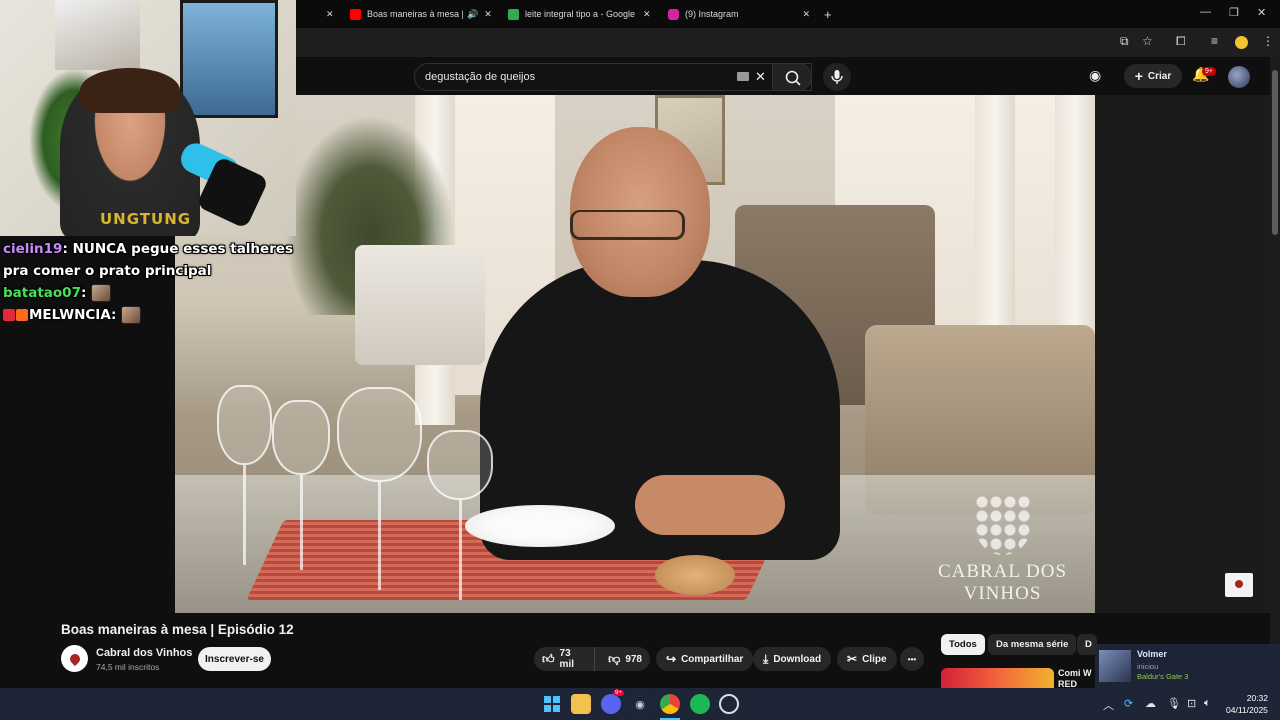 The width and height of the screenshot is (1280, 720). I want to click on clock-date: 04/11/2025, so click(1247, 710).